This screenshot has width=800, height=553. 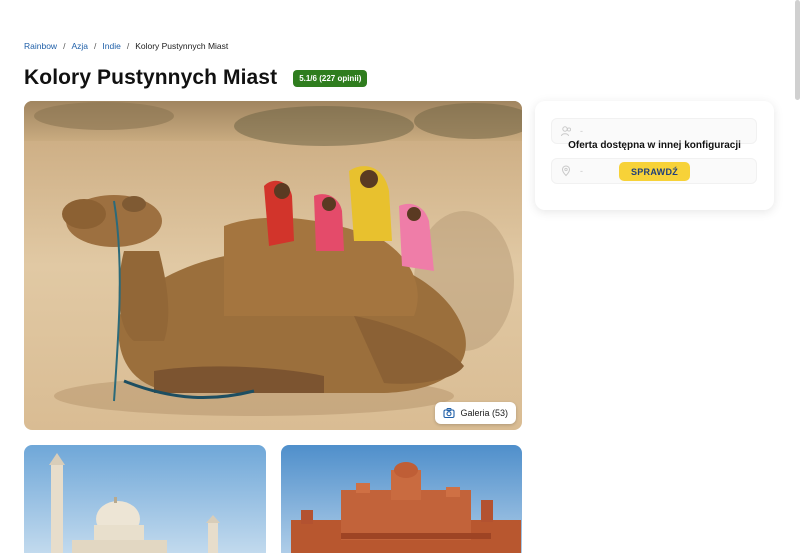 I want to click on gallery-button: Galeria (53), so click(x=475, y=413).